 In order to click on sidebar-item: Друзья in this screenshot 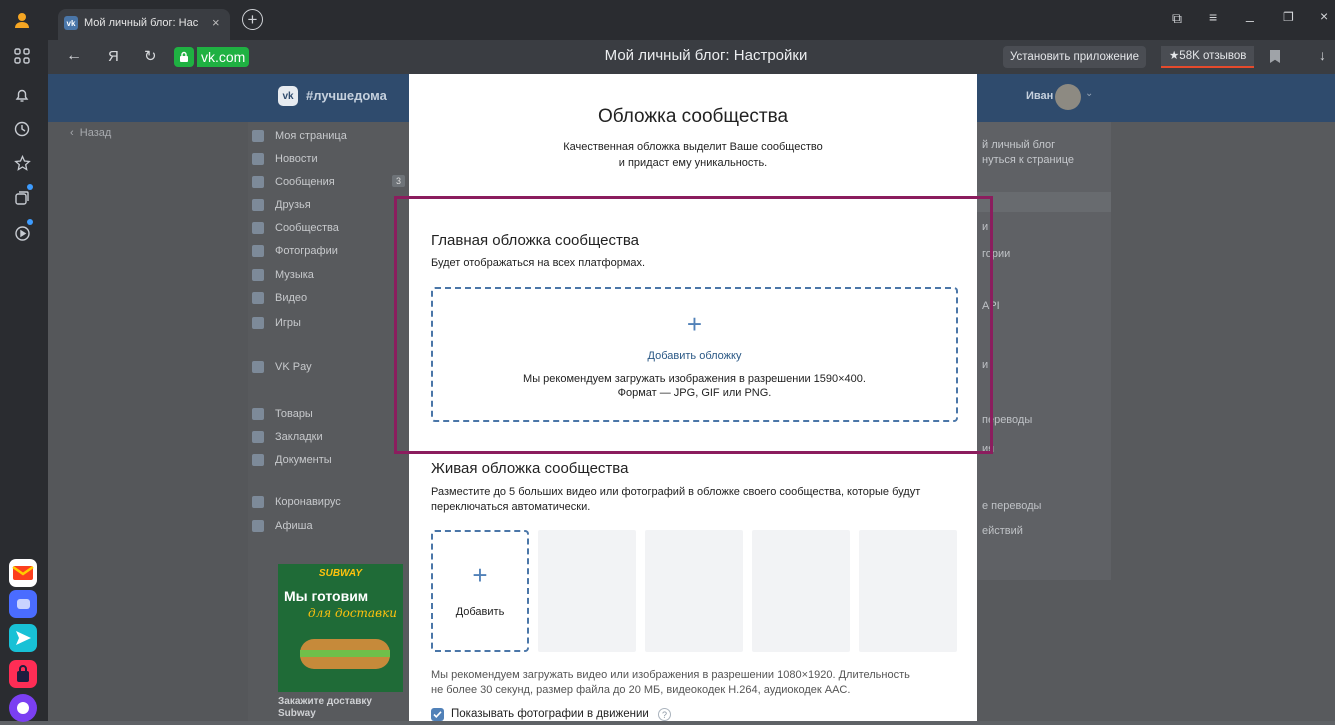, I will do `click(281, 205)`.